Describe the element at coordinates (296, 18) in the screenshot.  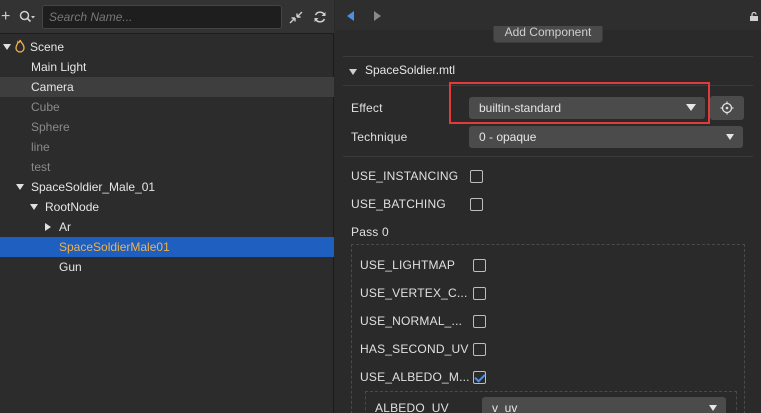
I see `collapse-icon` at that location.